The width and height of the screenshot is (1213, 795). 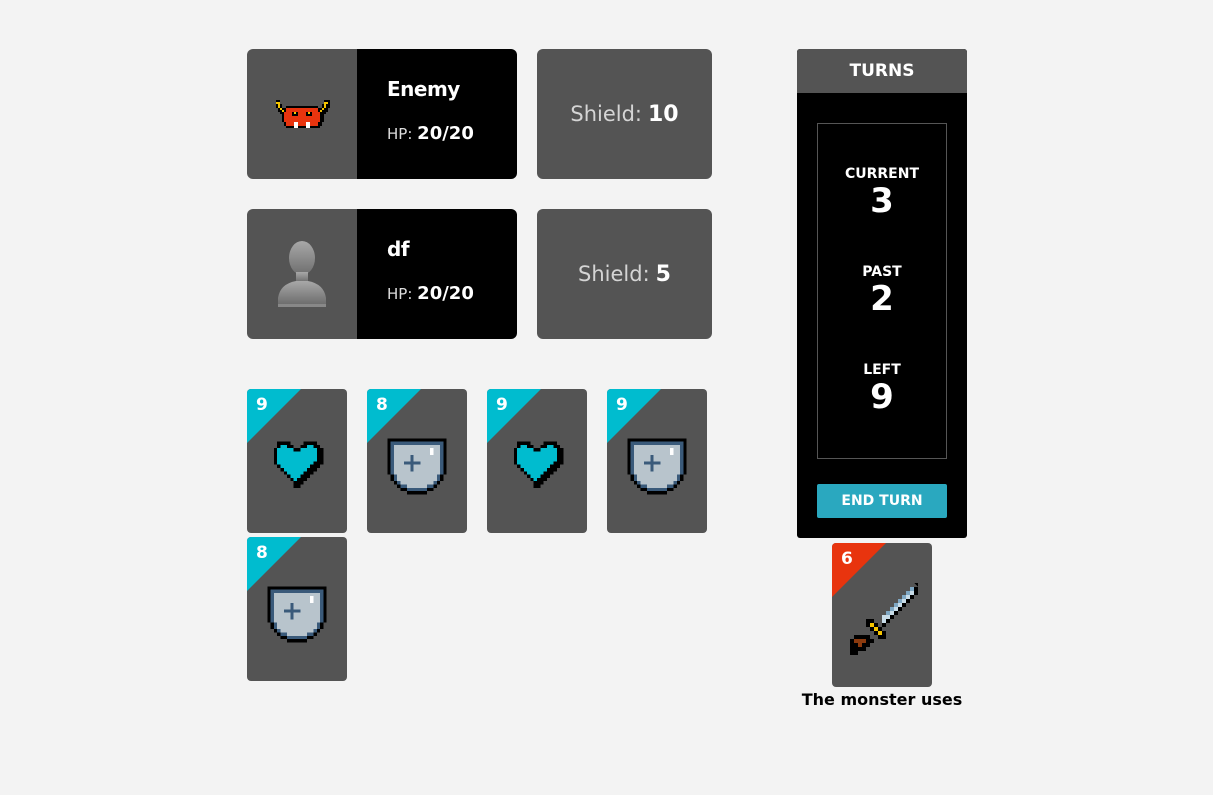 What do you see at coordinates (663, 274) in the screenshot?
I see `player-shield-value: 5` at bounding box center [663, 274].